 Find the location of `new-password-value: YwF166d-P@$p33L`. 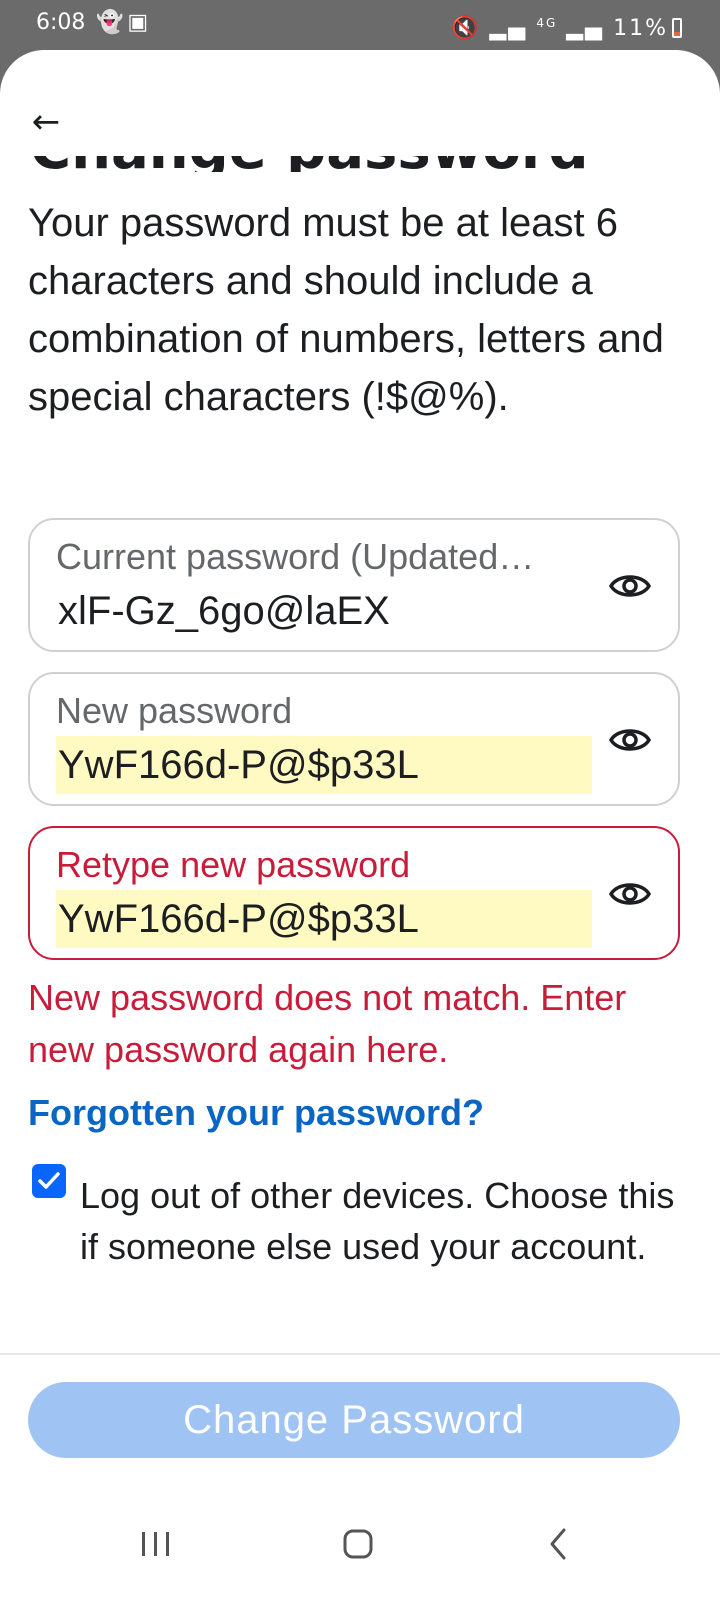

new-password-value: YwF166d-P@$p33L is located at coordinates (324, 765).